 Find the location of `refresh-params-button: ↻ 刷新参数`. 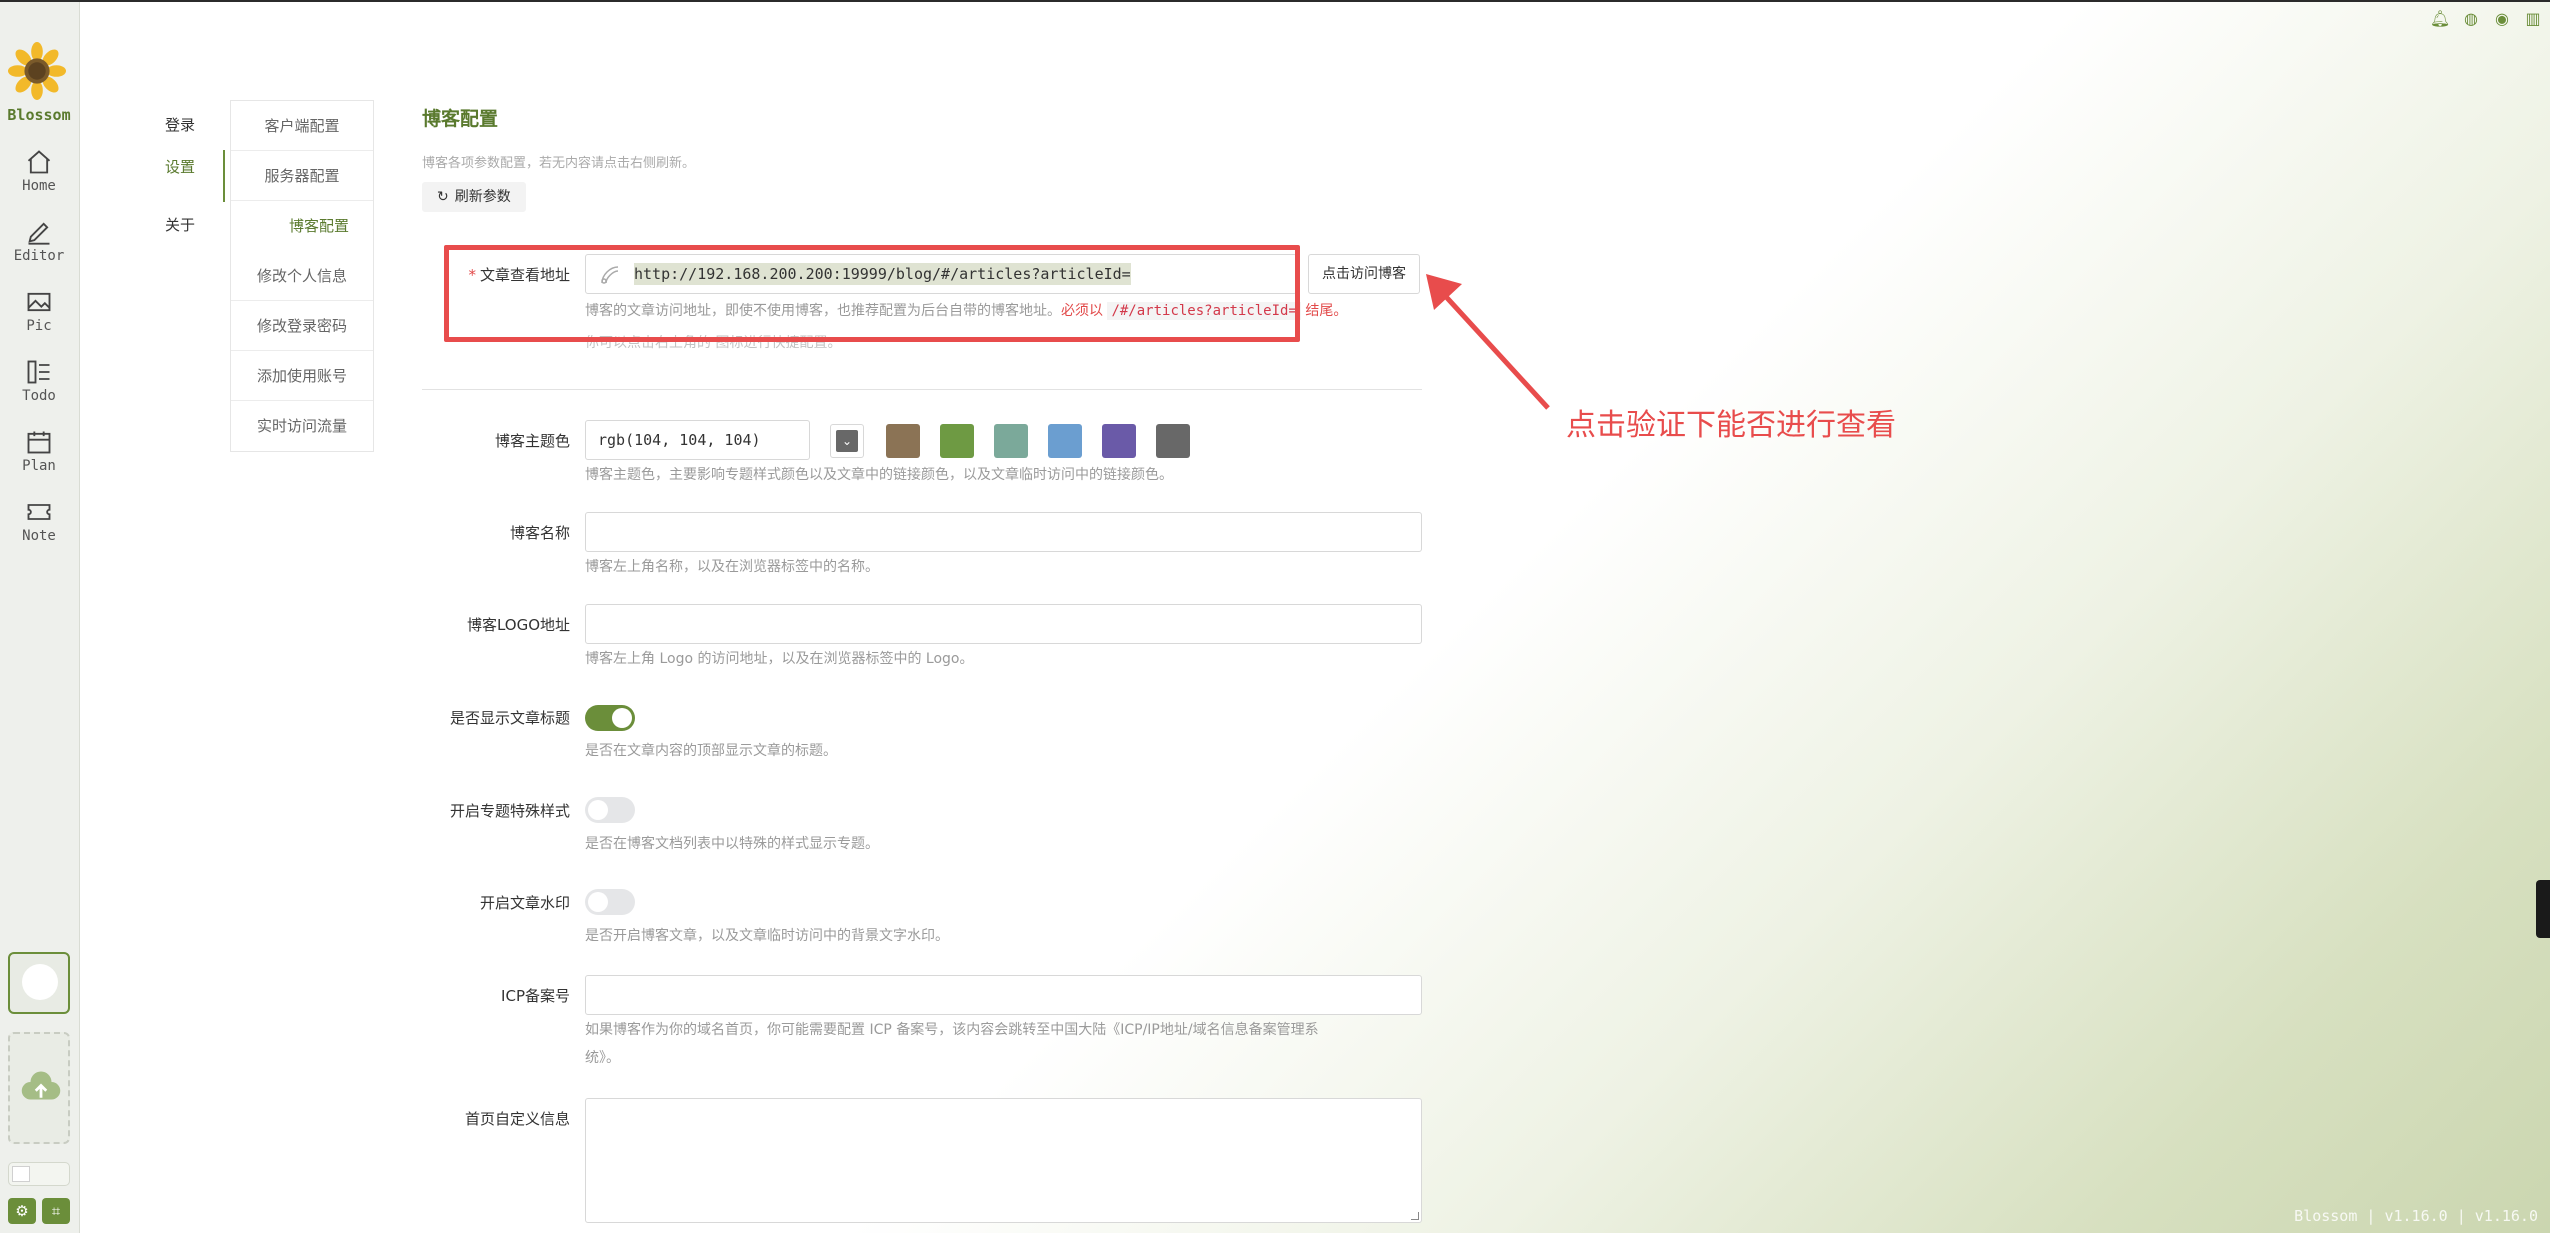

refresh-params-button: ↻ 刷新参数 is located at coordinates (474, 197).